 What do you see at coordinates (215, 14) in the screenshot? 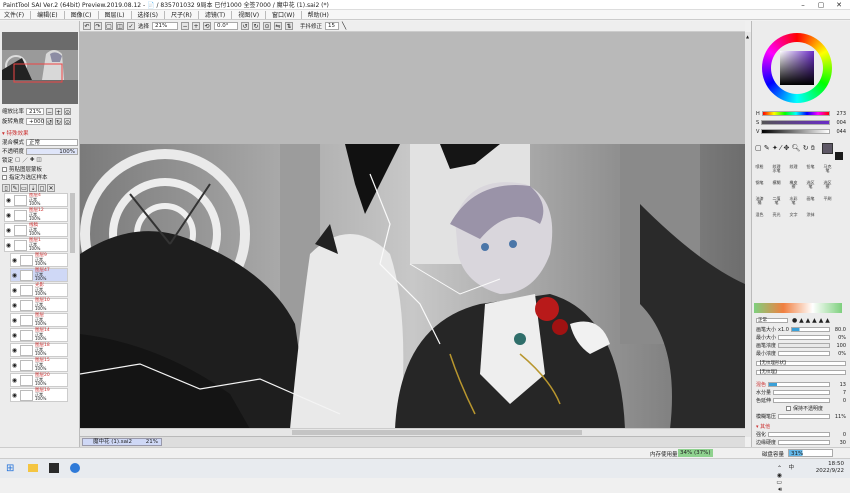
I see `menu-filter: 滤镜(T)` at bounding box center [215, 14].